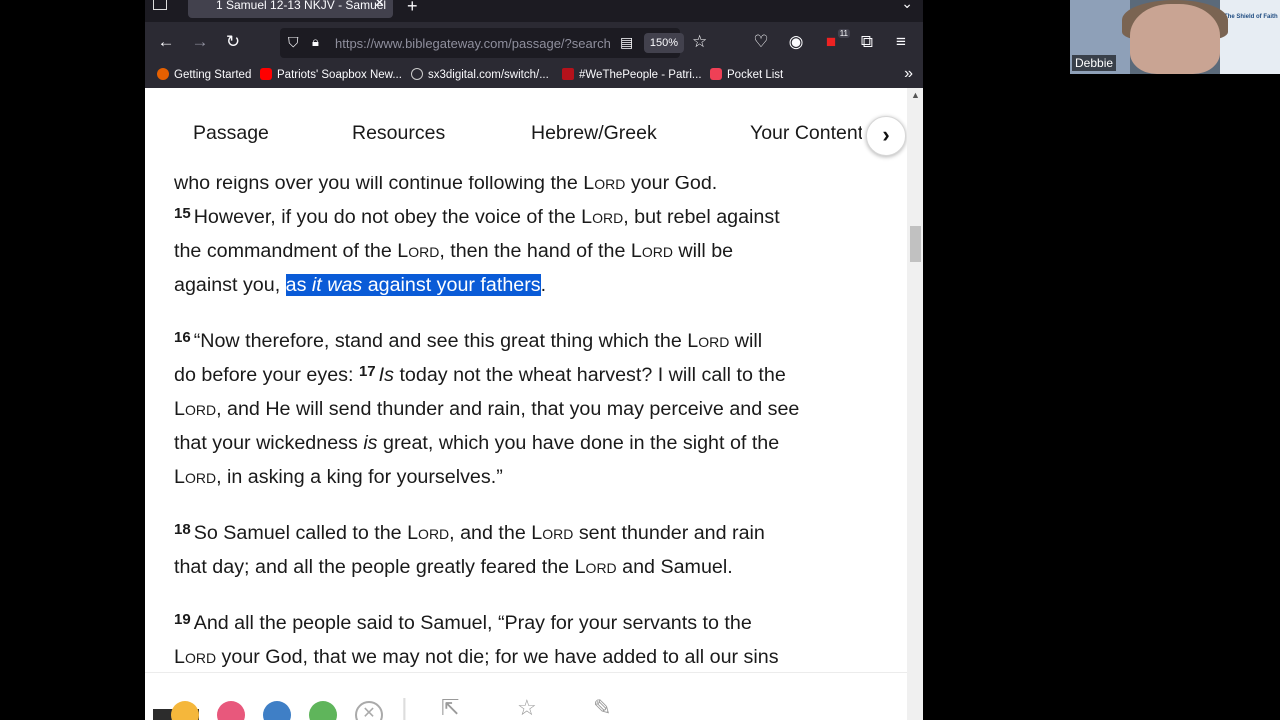  What do you see at coordinates (398, 133) in the screenshot?
I see `tab-resources: Resources` at bounding box center [398, 133].